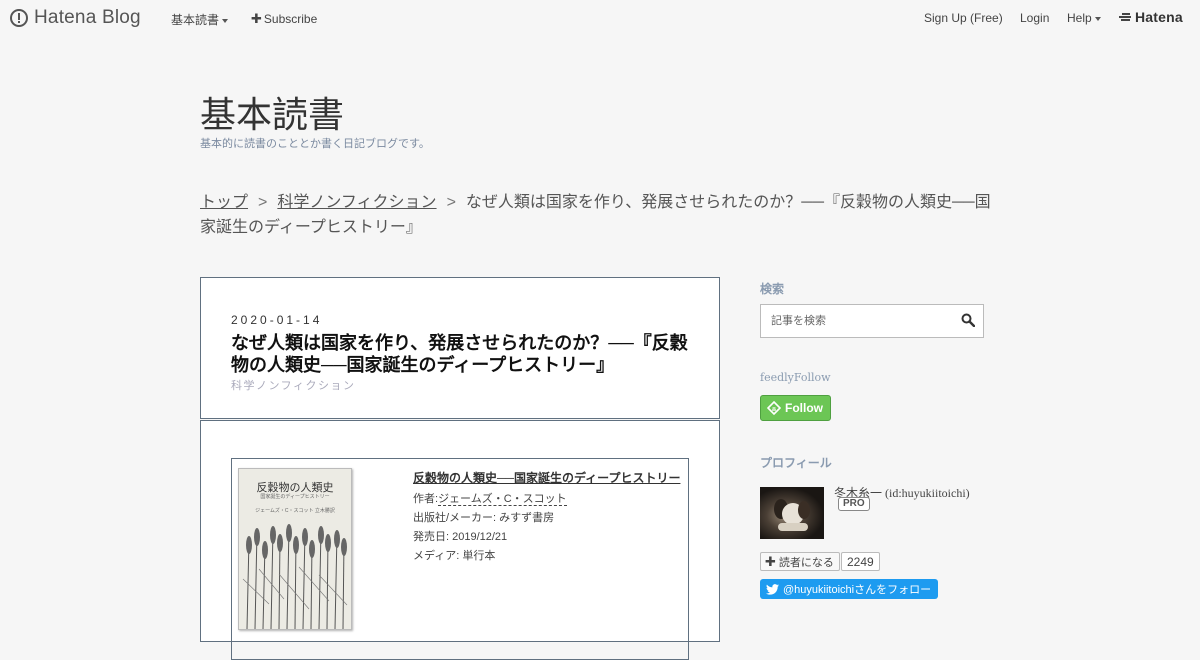  What do you see at coordinates (796, 463) in the screenshot?
I see `profile-module-title: プロフィール` at bounding box center [796, 463].